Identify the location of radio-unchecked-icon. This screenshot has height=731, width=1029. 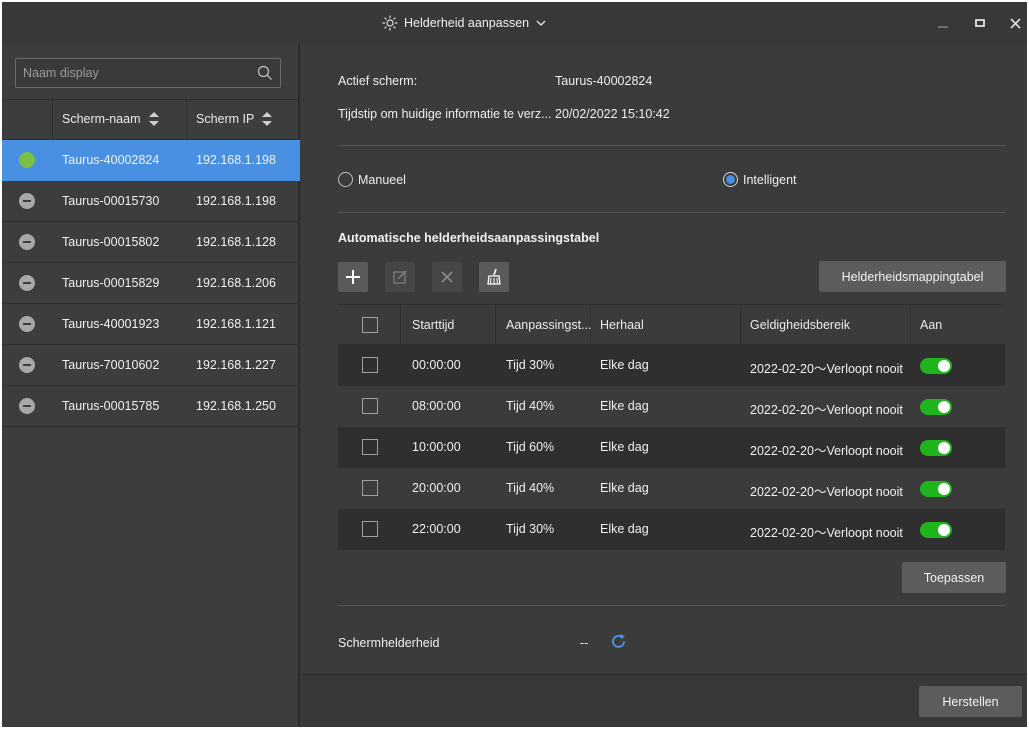
(345, 179).